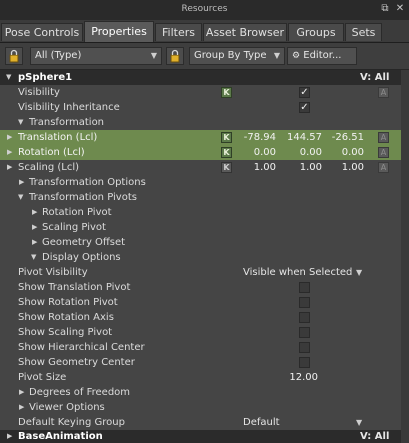 The height and width of the screenshot is (443, 409). What do you see at coordinates (301, 167) in the screenshot?
I see `scaling-y-field: 1.00` at bounding box center [301, 167].